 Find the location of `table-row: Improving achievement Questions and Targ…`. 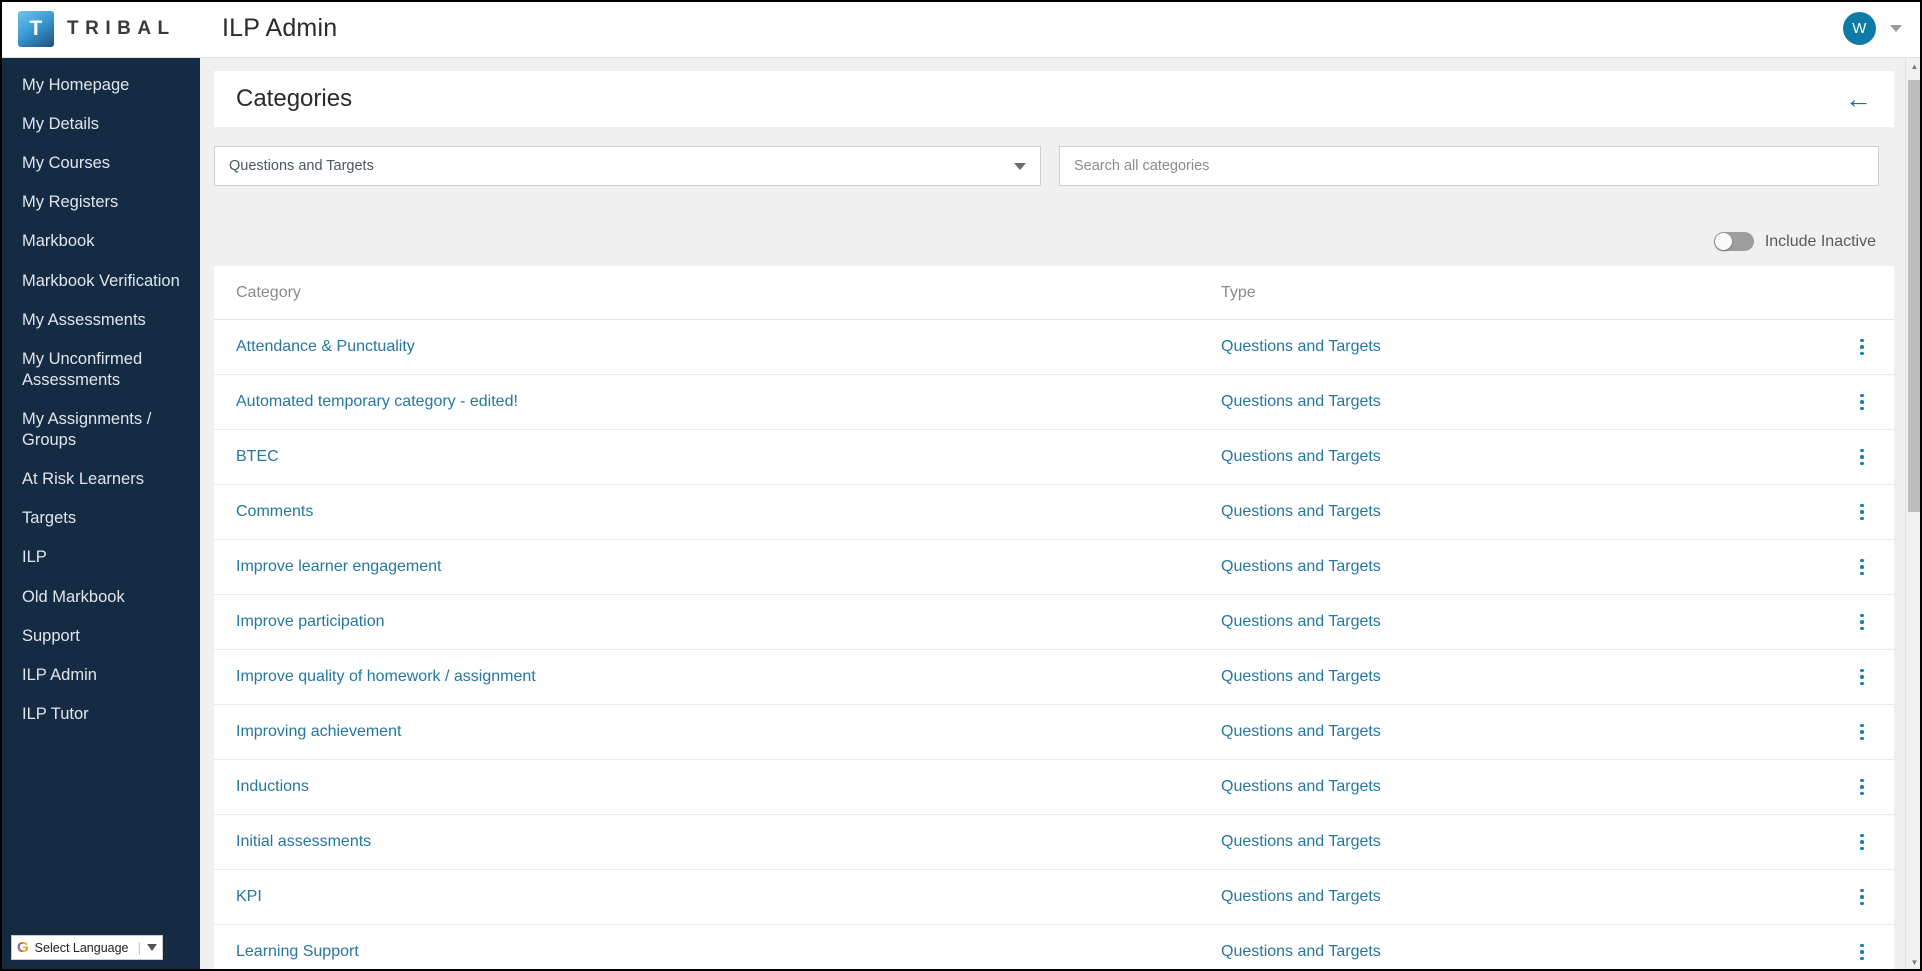

table-row: Improving achievement Questions and Targ… is located at coordinates (1054, 732).